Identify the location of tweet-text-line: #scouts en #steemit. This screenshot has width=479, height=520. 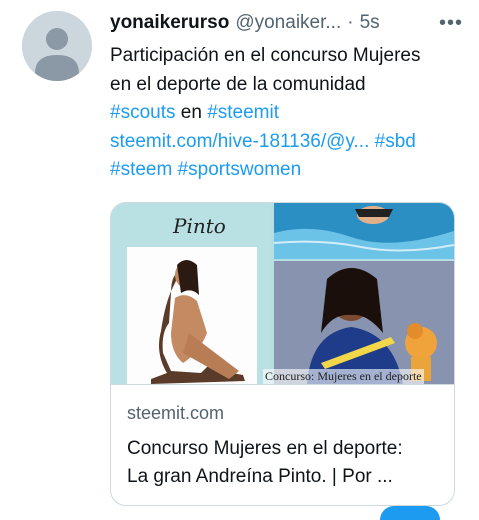
(290, 113).